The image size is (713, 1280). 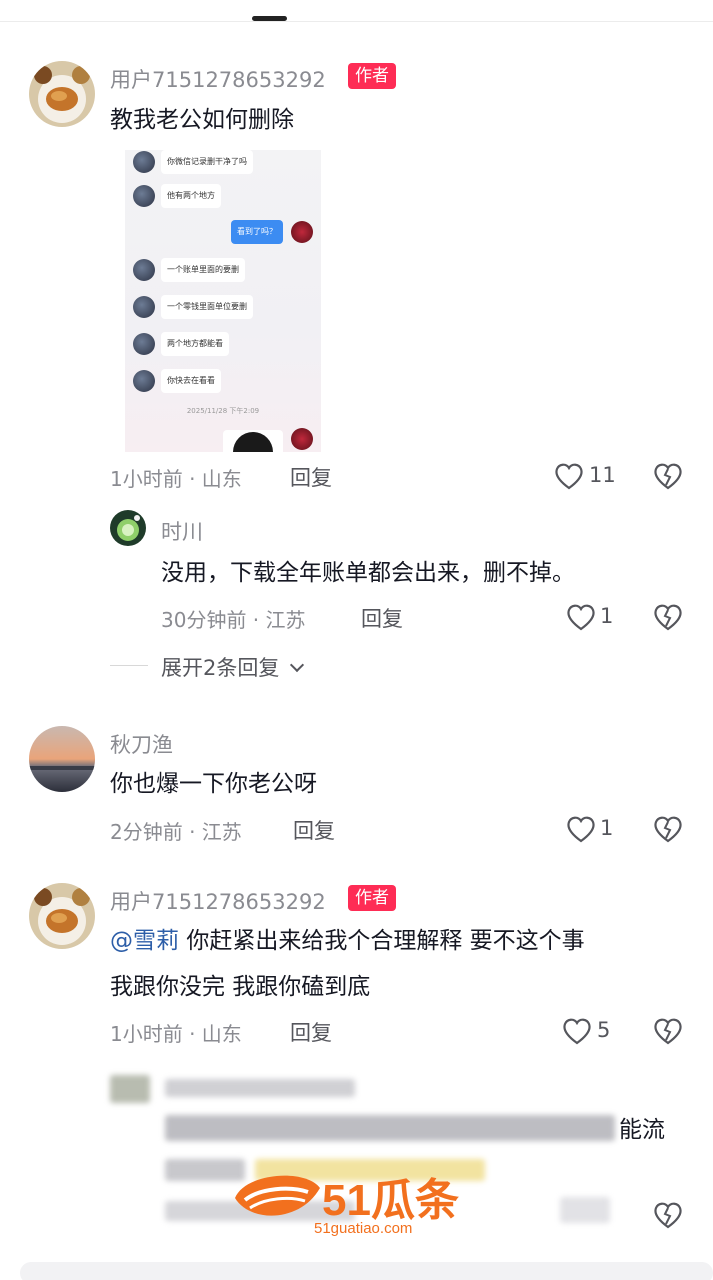 I want to click on expand-replies-label: 展开2条回复, so click(x=220, y=668).